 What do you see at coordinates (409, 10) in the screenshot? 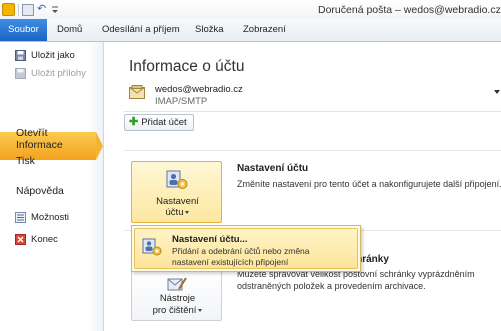
I see `window-title: Doručená pošta – wedos@webradio.cz` at bounding box center [409, 10].